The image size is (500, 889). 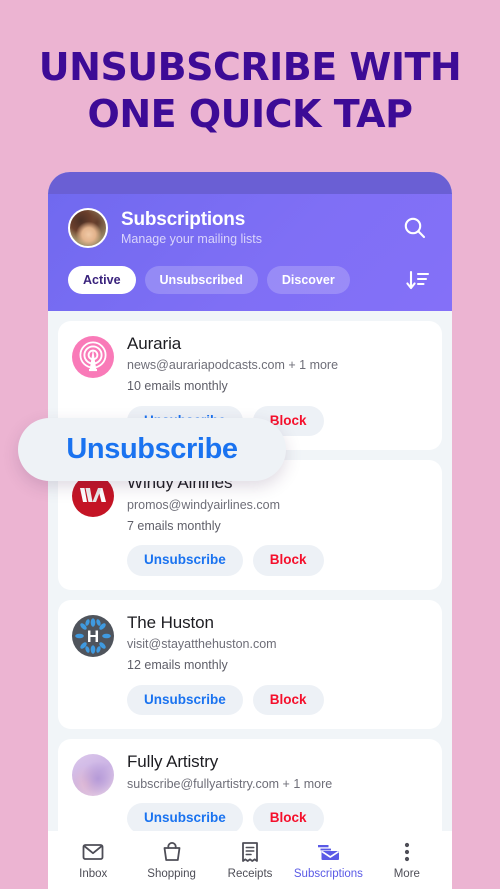 I want to click on page-subtitle: Manage your mailing lists, so click(x=192, y=239).